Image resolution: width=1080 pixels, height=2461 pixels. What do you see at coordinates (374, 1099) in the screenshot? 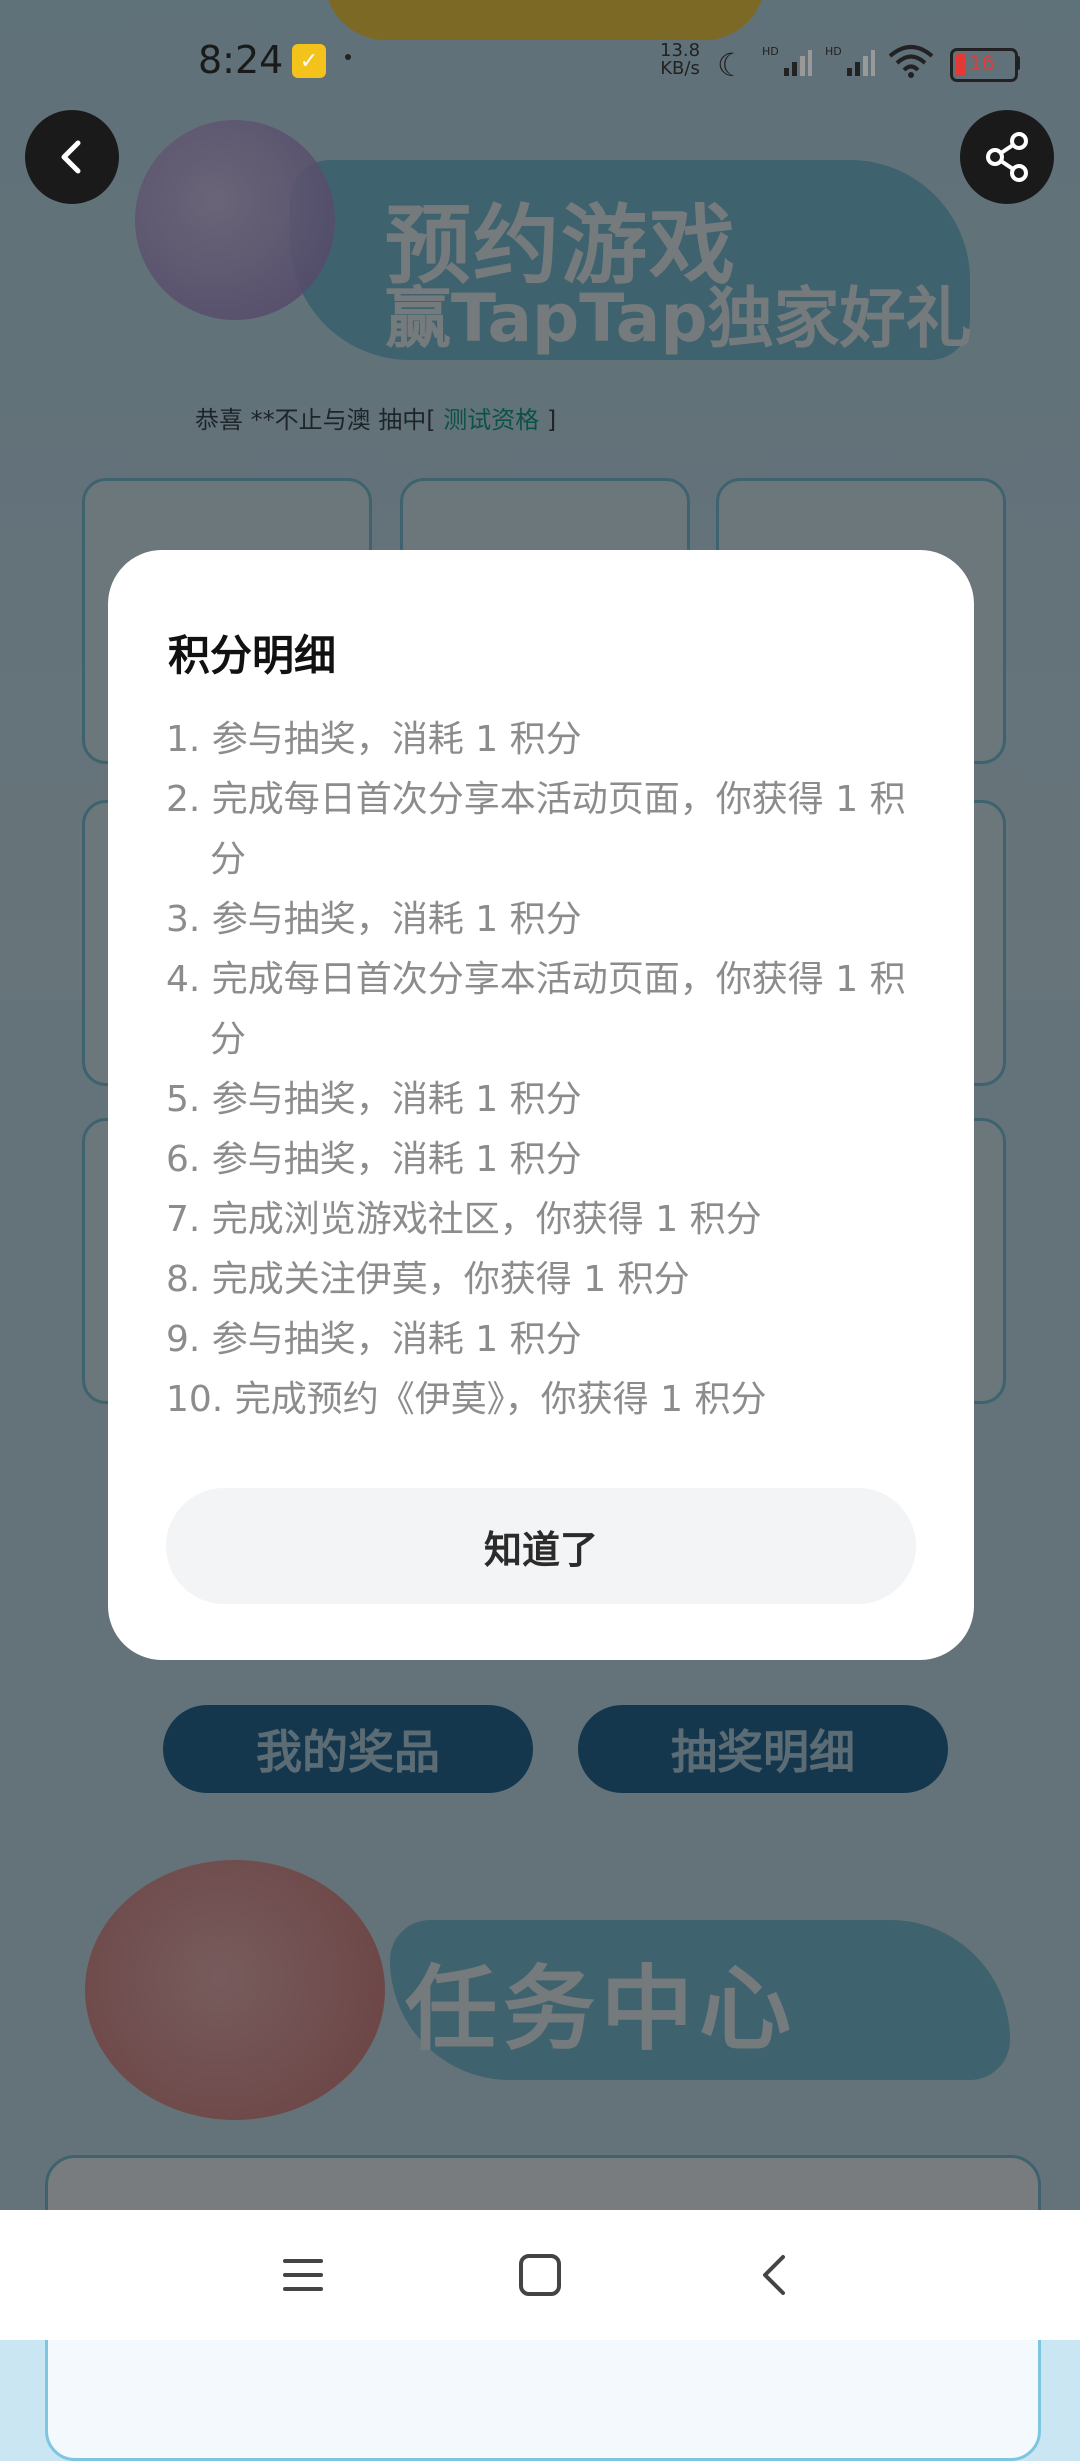
I see `points-item: 5. 参与抽奖，消耗 1 积分` at bounding box center [374, 1099].